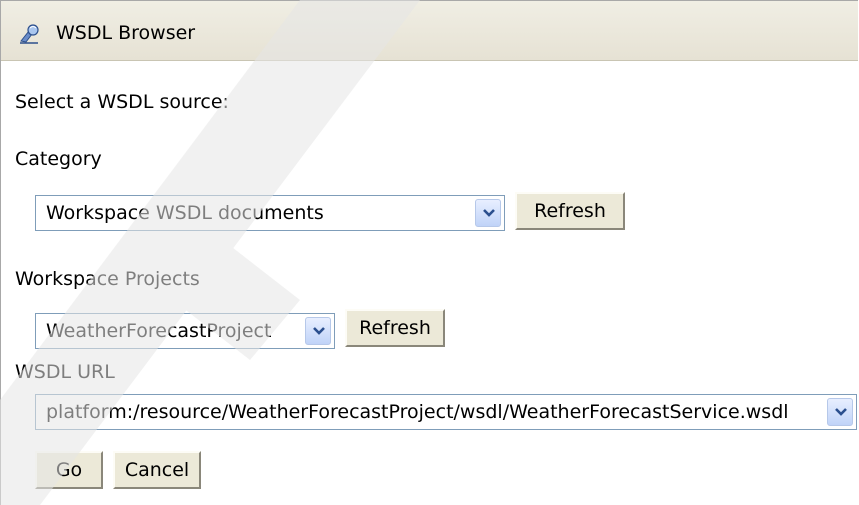 The image size is (859, 505). Describe the element at coordinates (107, 279) in the screenshot. I see `workspace-projects-label: Workspace Projects` at that location.